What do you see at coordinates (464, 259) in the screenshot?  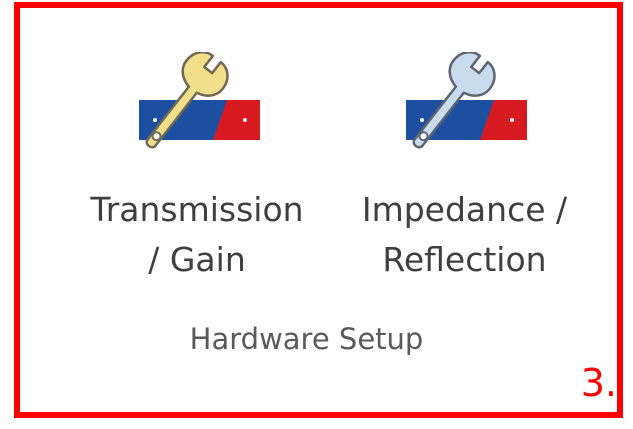 I see `label-line2: Reflection` at bounding box center [464, 259].